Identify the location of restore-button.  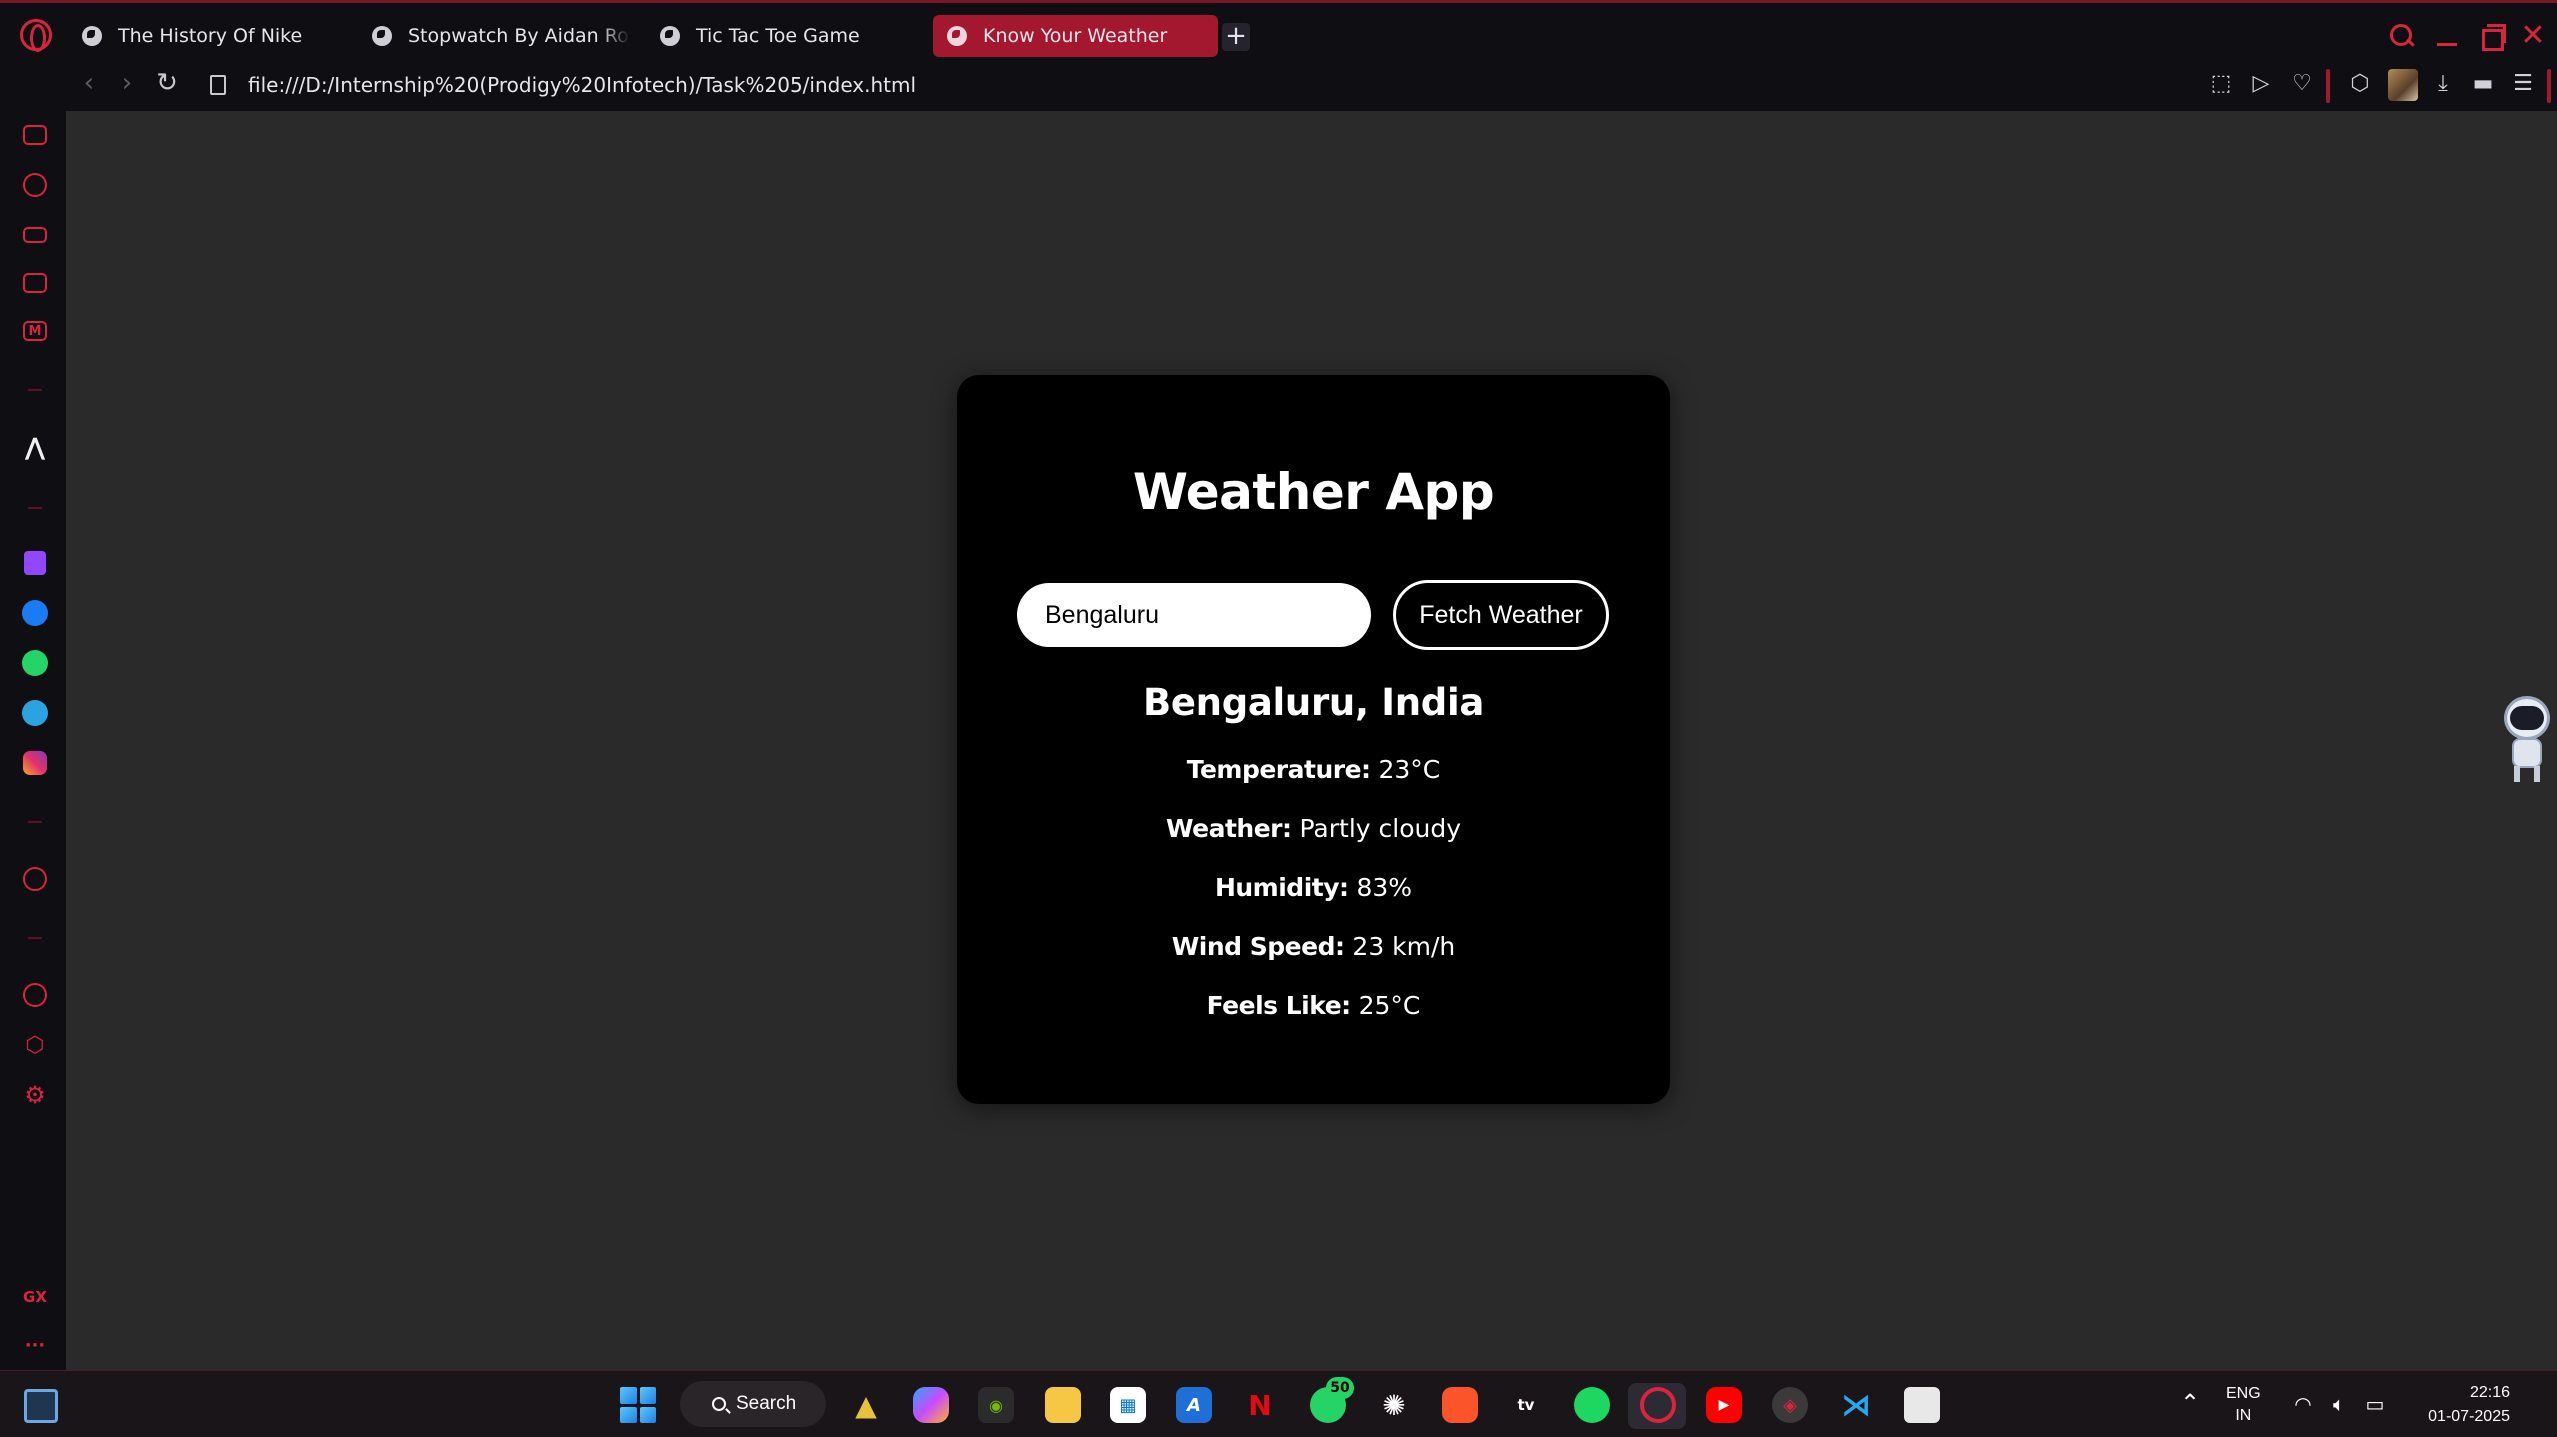
(2491, 36).